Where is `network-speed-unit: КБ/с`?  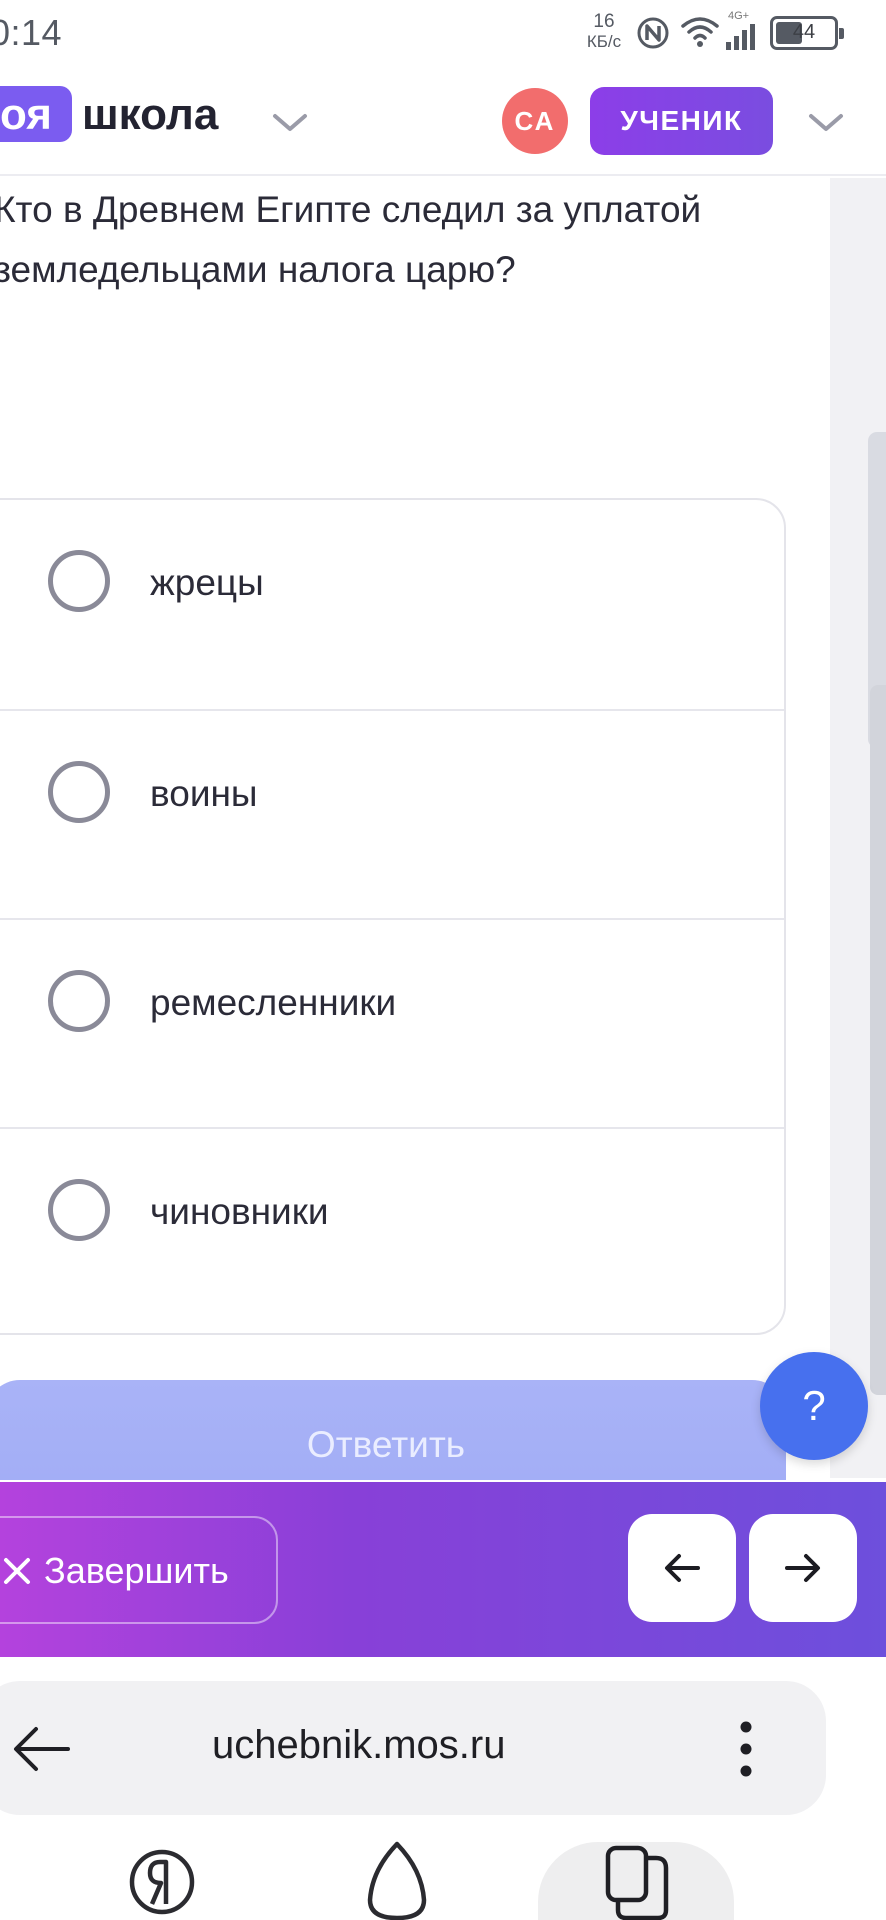 network-speed-unit: КБ/с is located at coordinates (604, 41).